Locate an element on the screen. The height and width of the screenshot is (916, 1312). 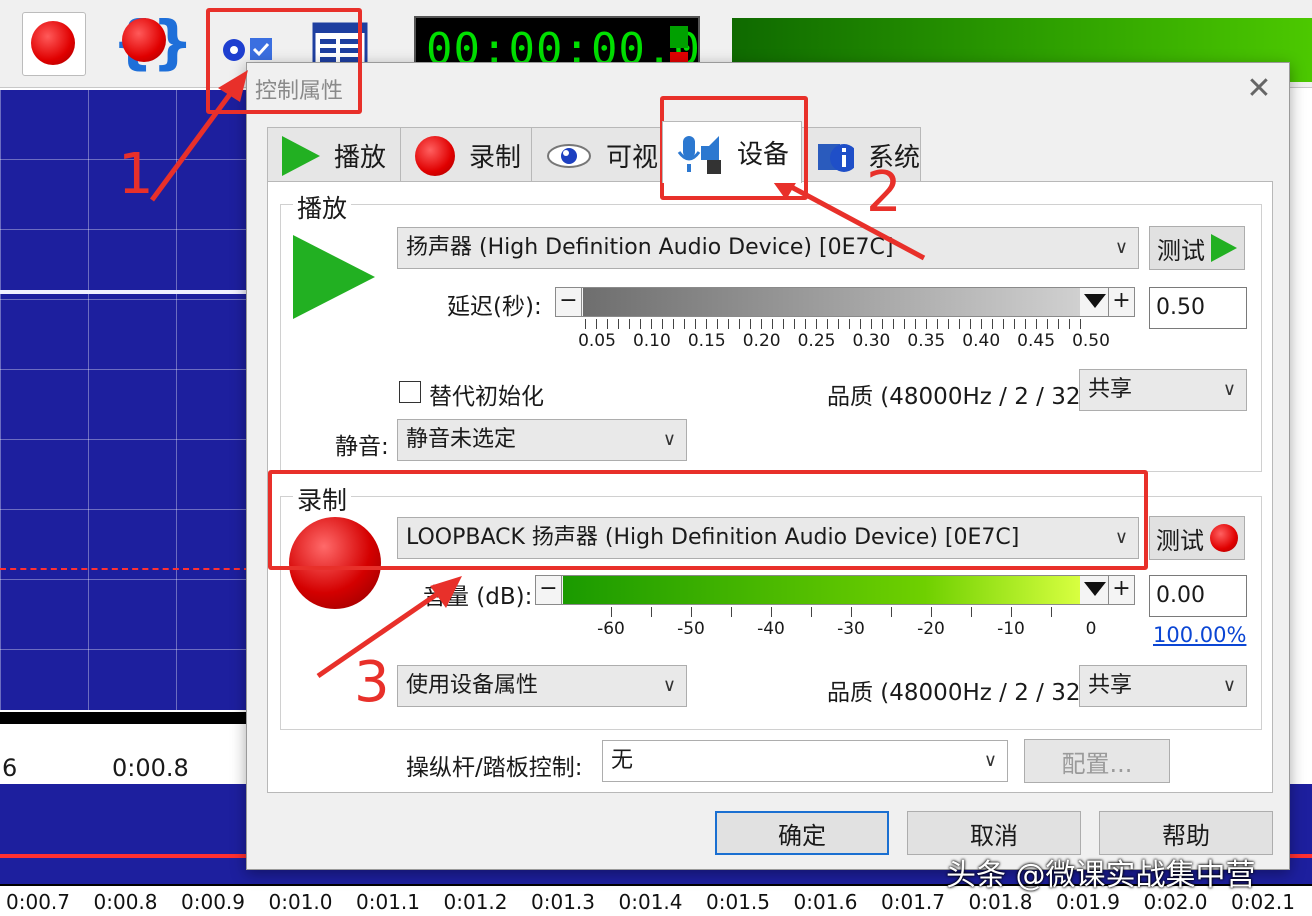
playback-group-title: 播放 is located at coordinates (322, 207).